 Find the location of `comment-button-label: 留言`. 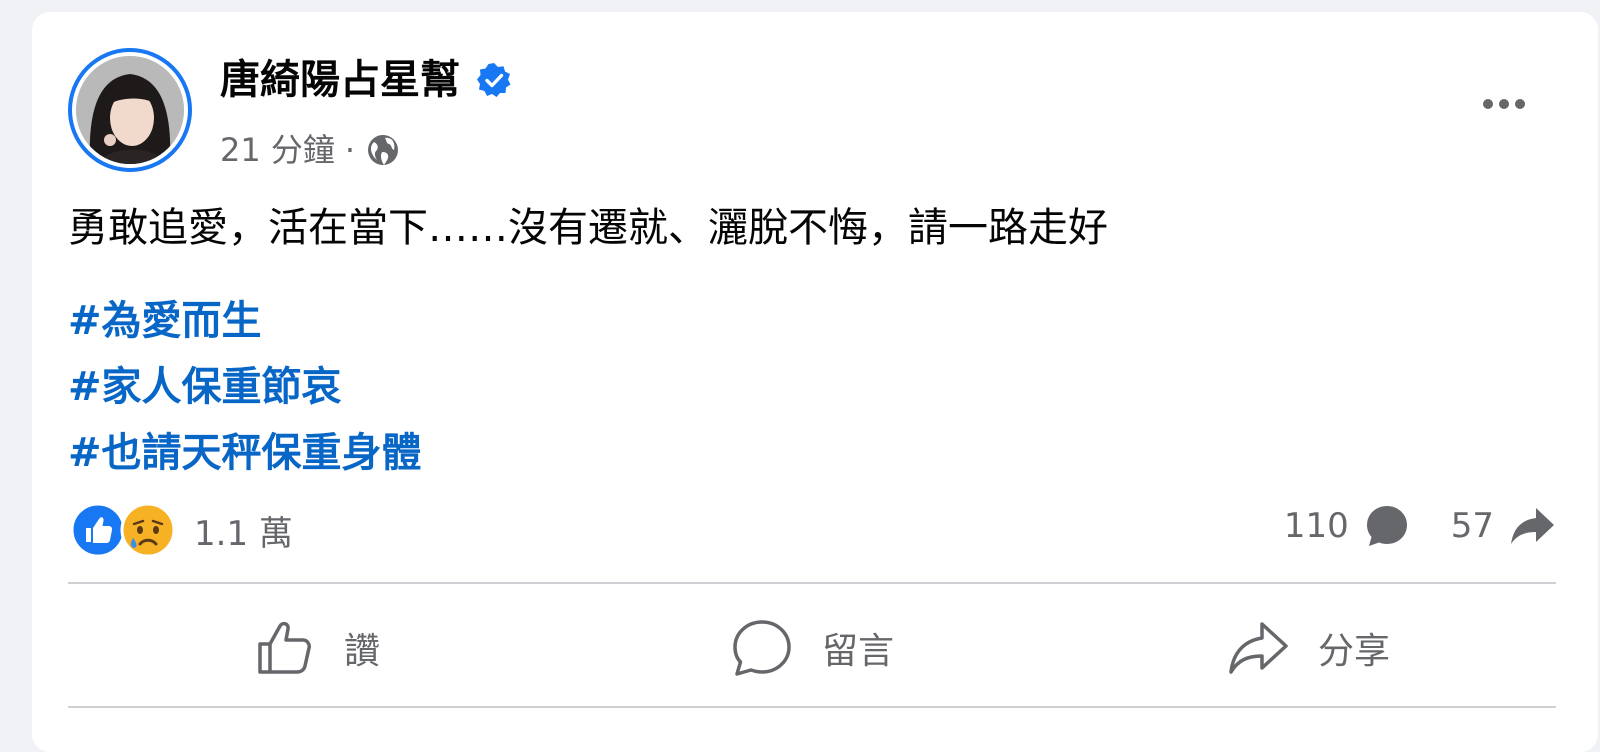

comment-button-label: 留言 is located at coordinates (857, 651).